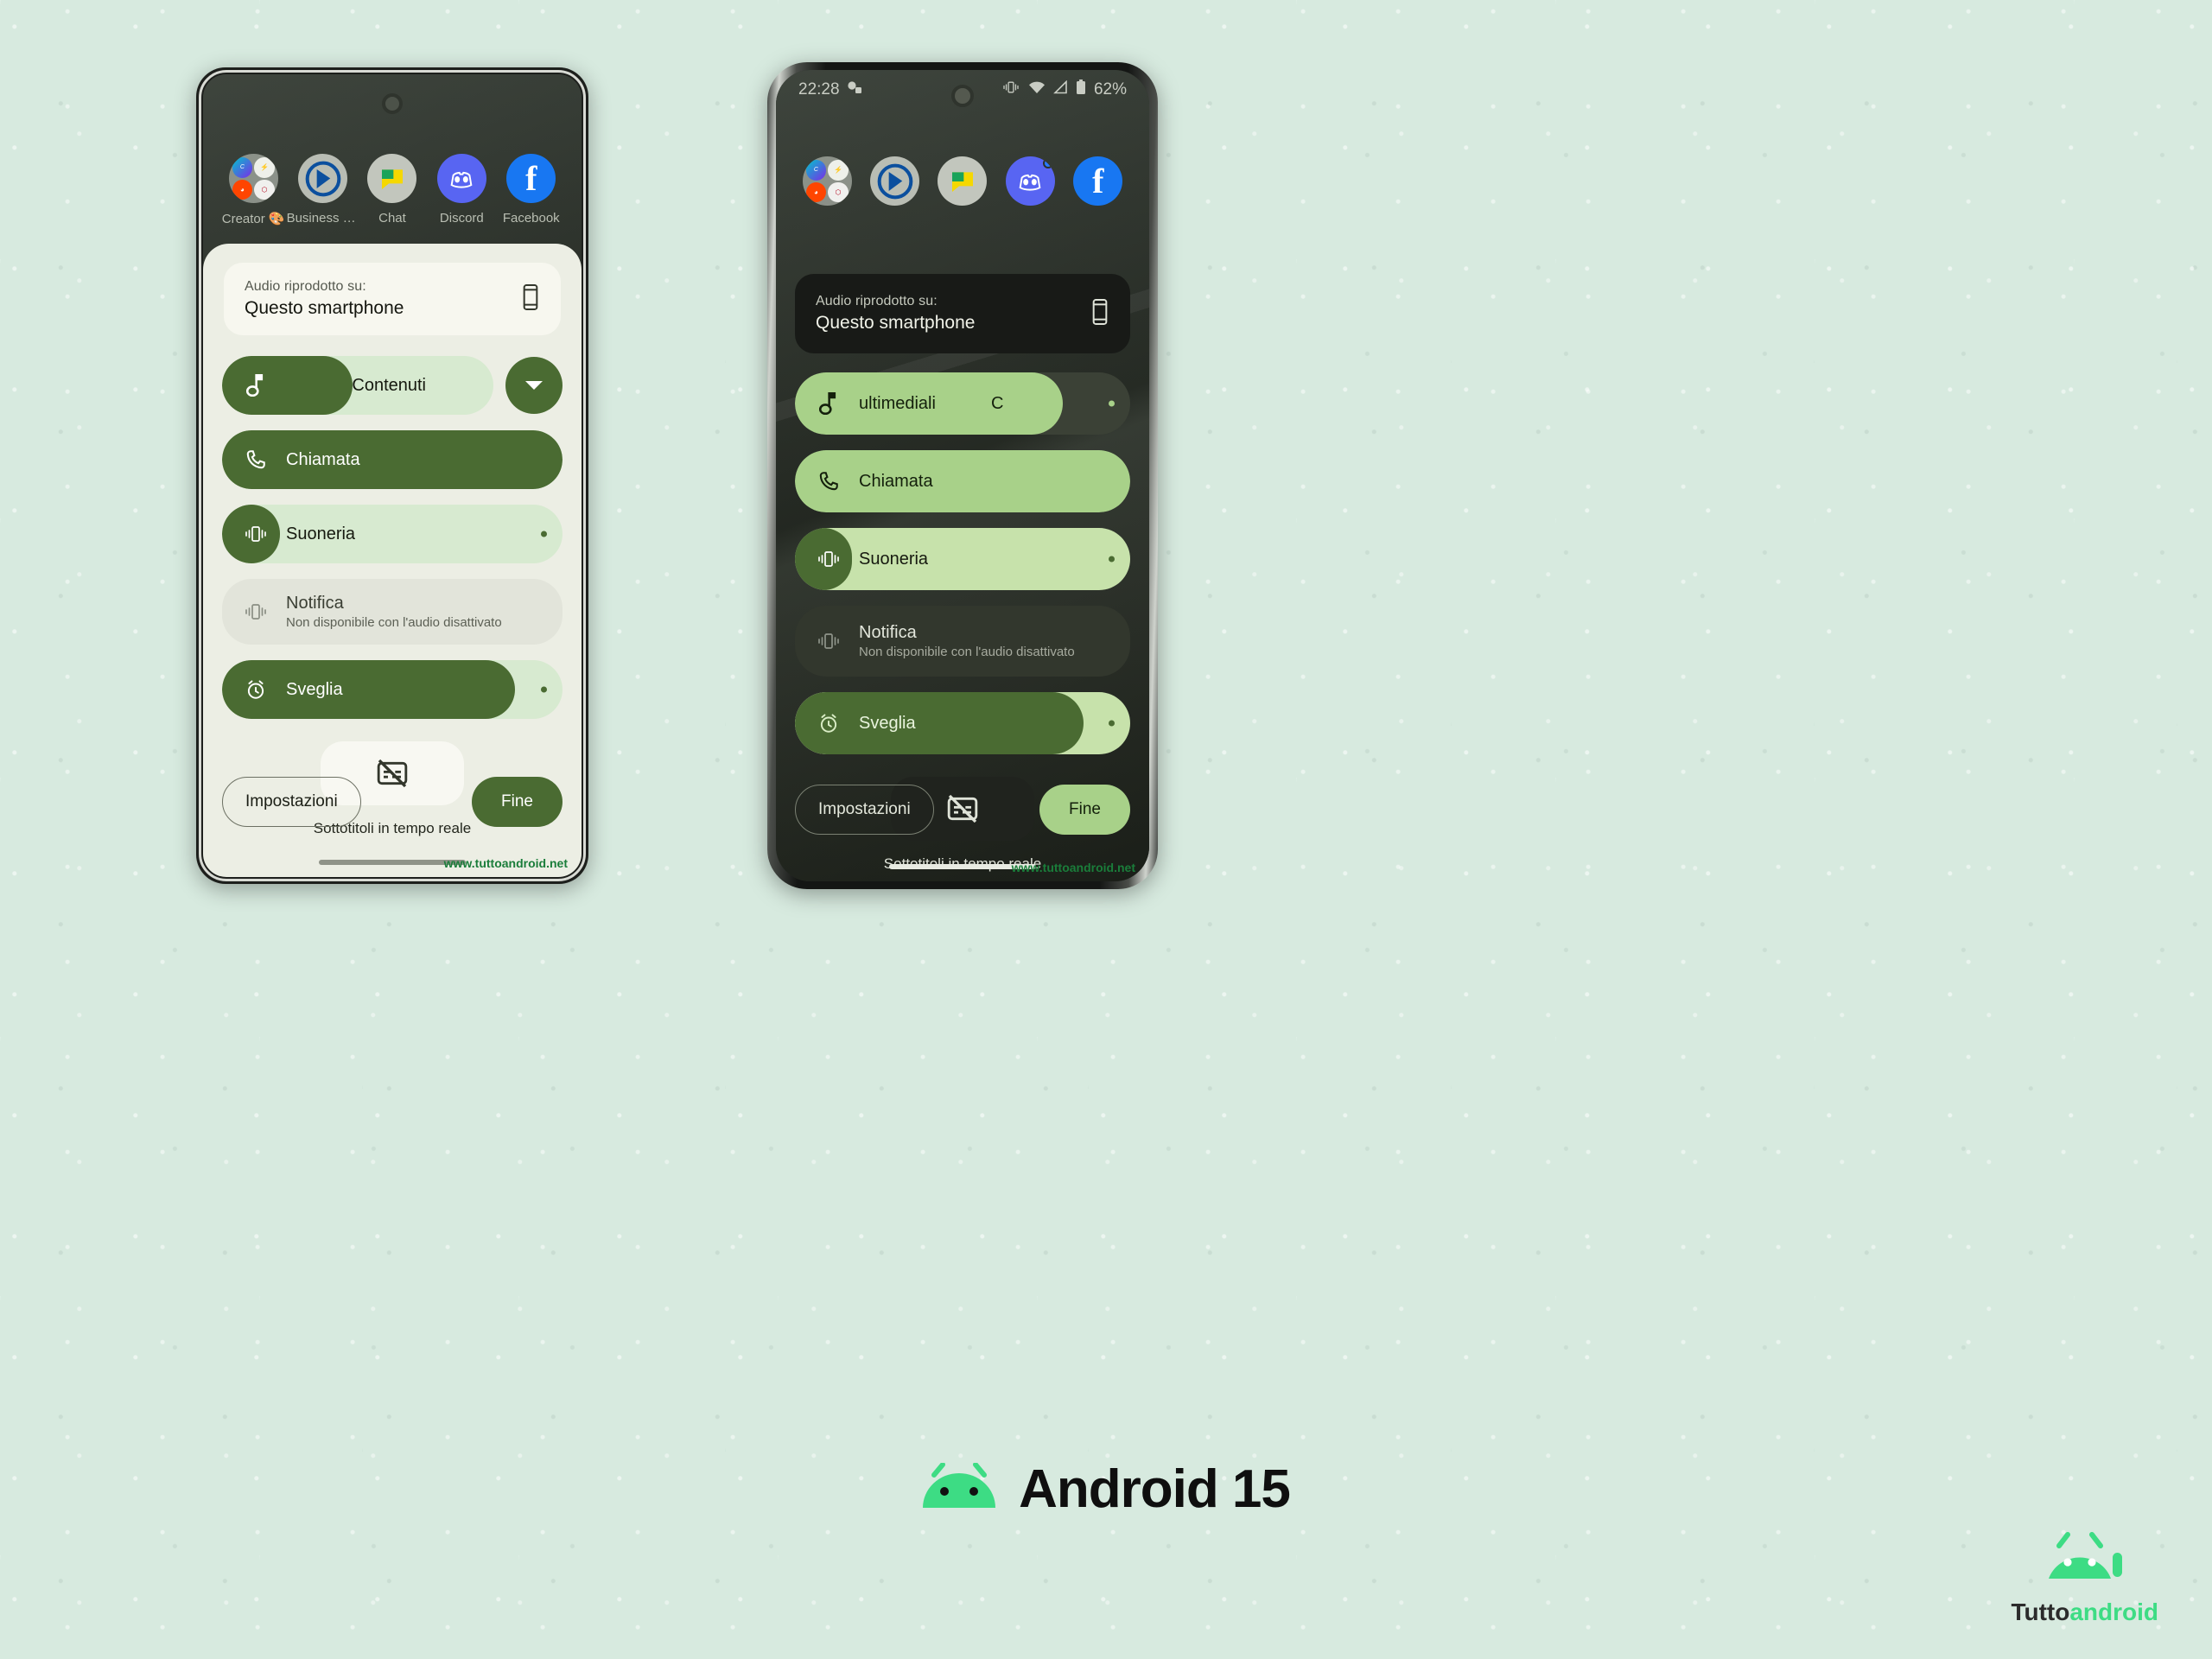 This screenshot has width=2212, height=1659. I want to click on app-facebook: f, so click(1098, 181).